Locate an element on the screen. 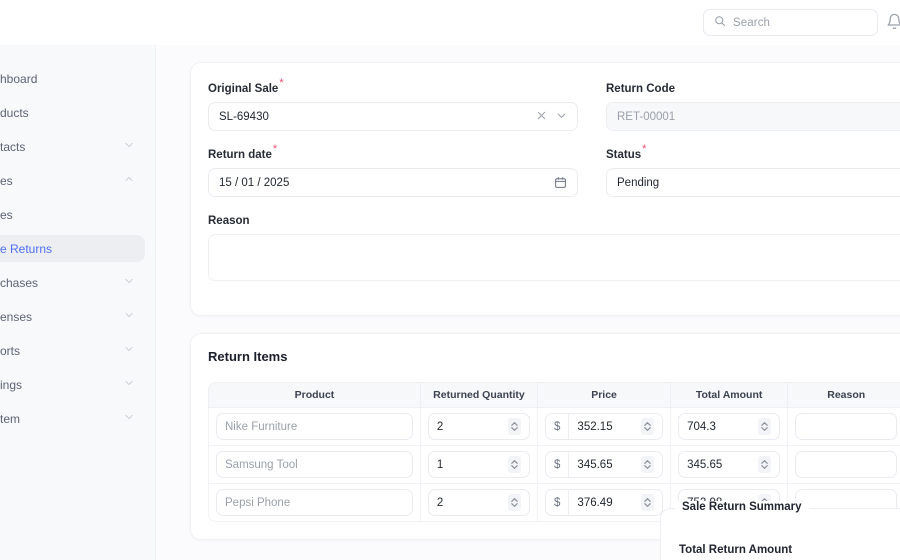 This screenshot has width=900, height=560. status-label: Status is located at coordinates (624, 155).